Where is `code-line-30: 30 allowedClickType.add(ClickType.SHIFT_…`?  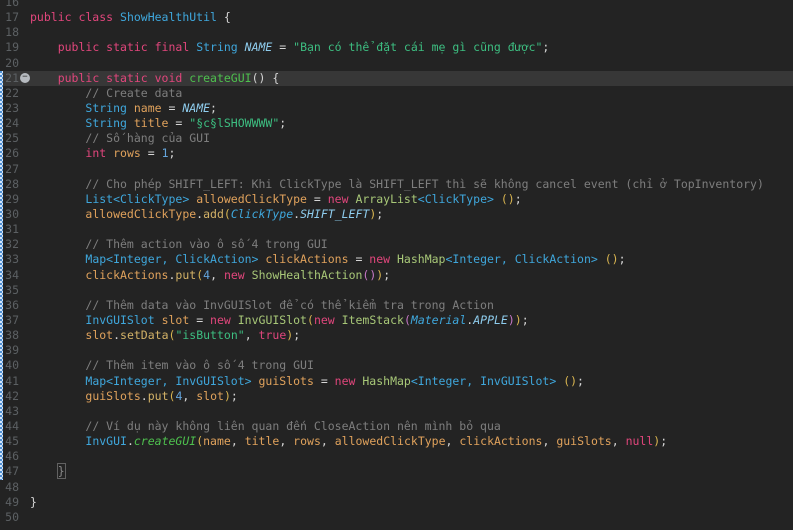 code-line-30: 30 allowedClickType.add(ClickType.SHIFT_… is located at coordinates (396, 214).